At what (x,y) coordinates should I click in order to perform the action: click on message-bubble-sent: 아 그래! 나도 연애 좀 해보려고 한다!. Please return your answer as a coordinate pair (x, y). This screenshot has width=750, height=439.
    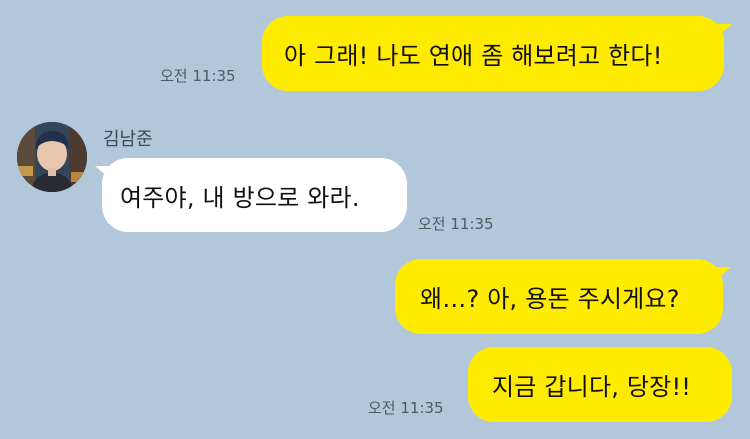
    Looking at the image, I should click on (493, 53).